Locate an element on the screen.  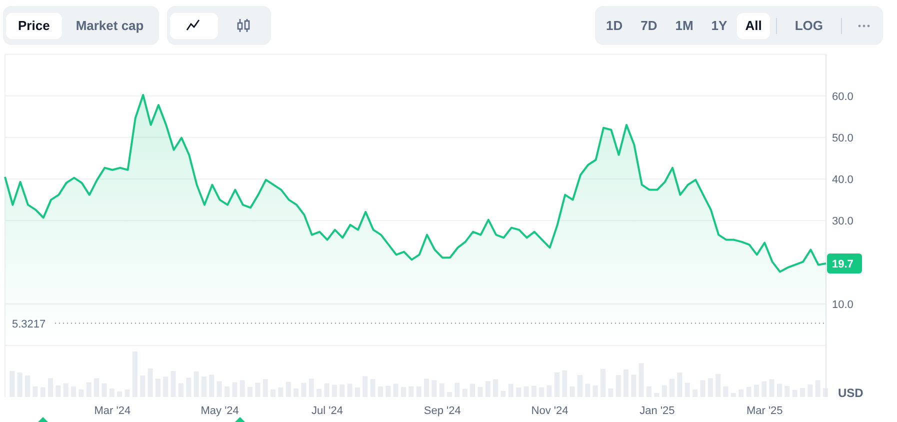
line-chart-icon is located at coordinates (194, 25).